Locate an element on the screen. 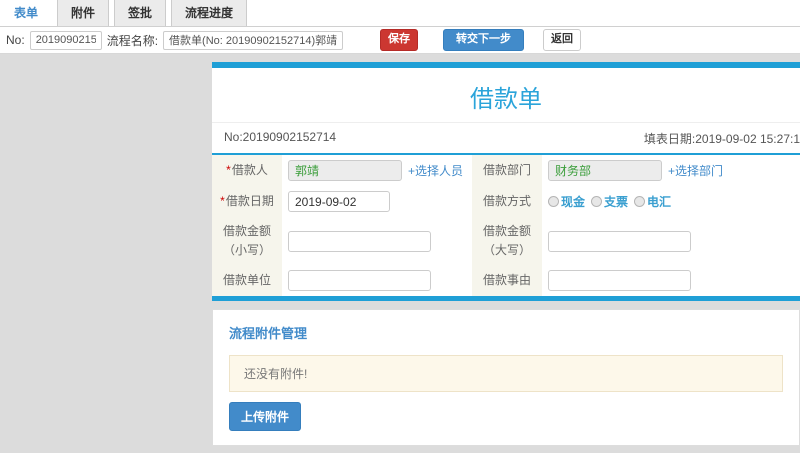 The image size is (800, 453). borrower-input is located at coordinates (345, 170).